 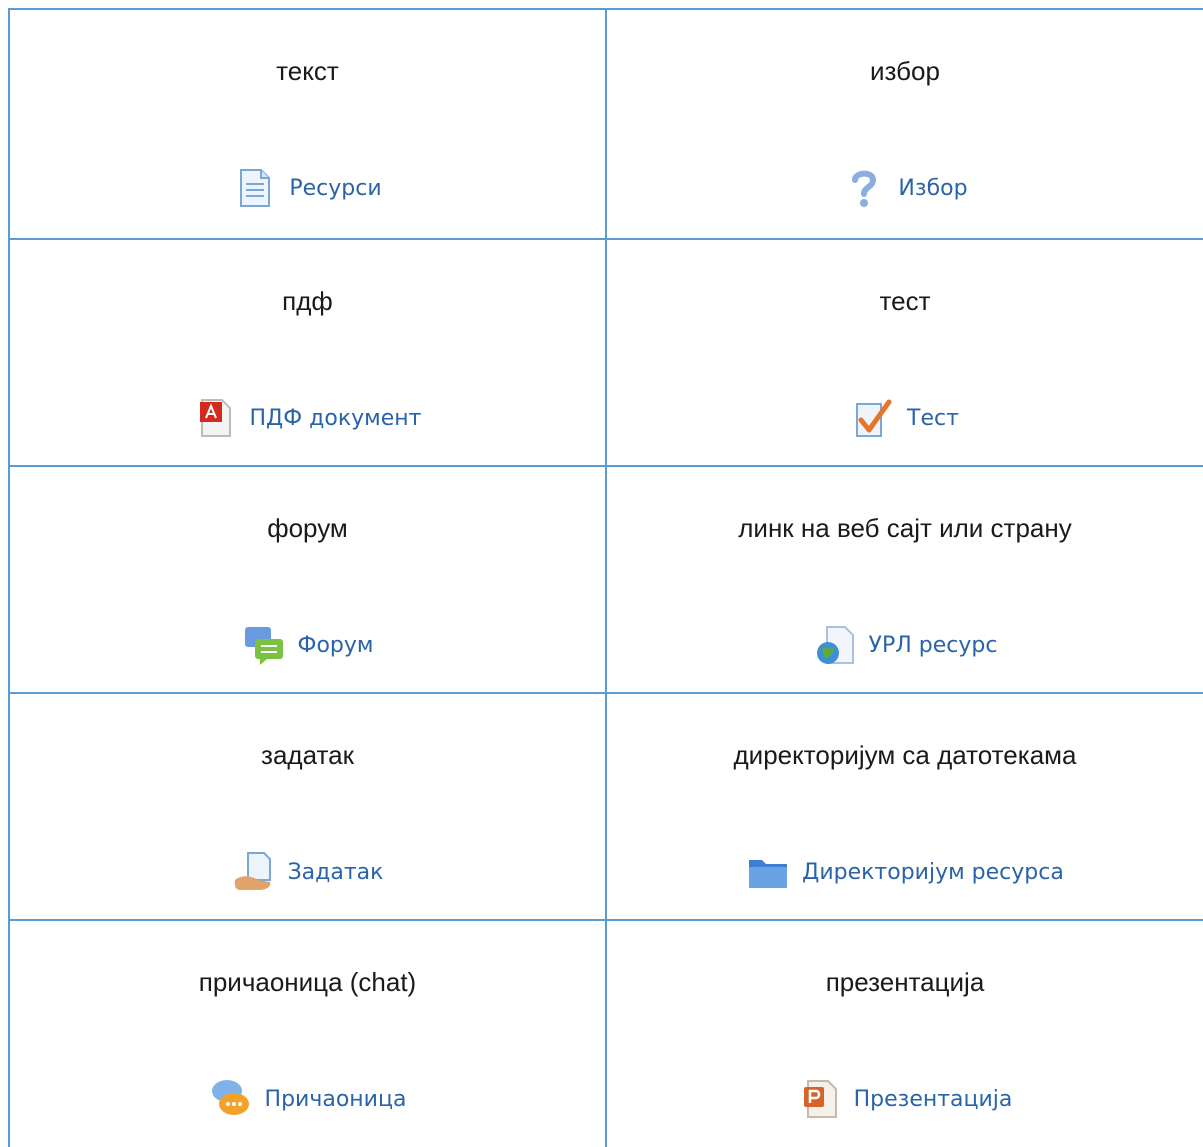 I want to click on forum-link: Форум, so click(x=307, y=645).